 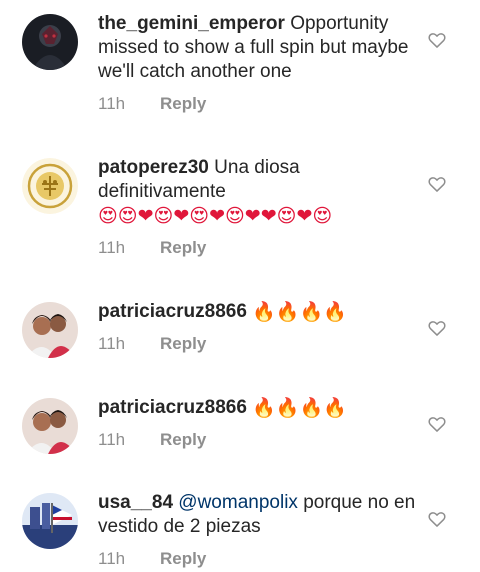 I want to click on comment-username: patoperez30, so click(x=153, y=167).